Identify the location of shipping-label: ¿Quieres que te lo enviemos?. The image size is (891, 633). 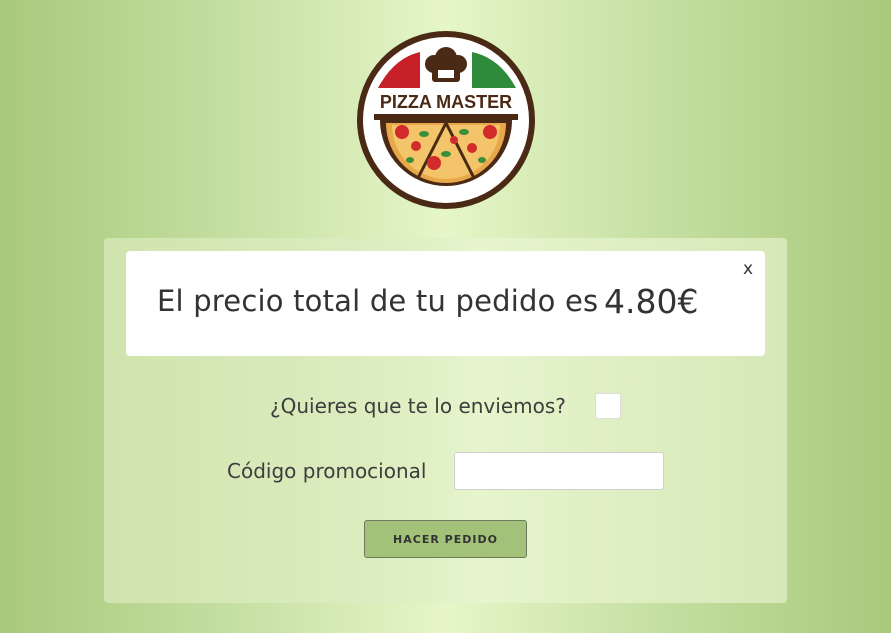
(418, 406).